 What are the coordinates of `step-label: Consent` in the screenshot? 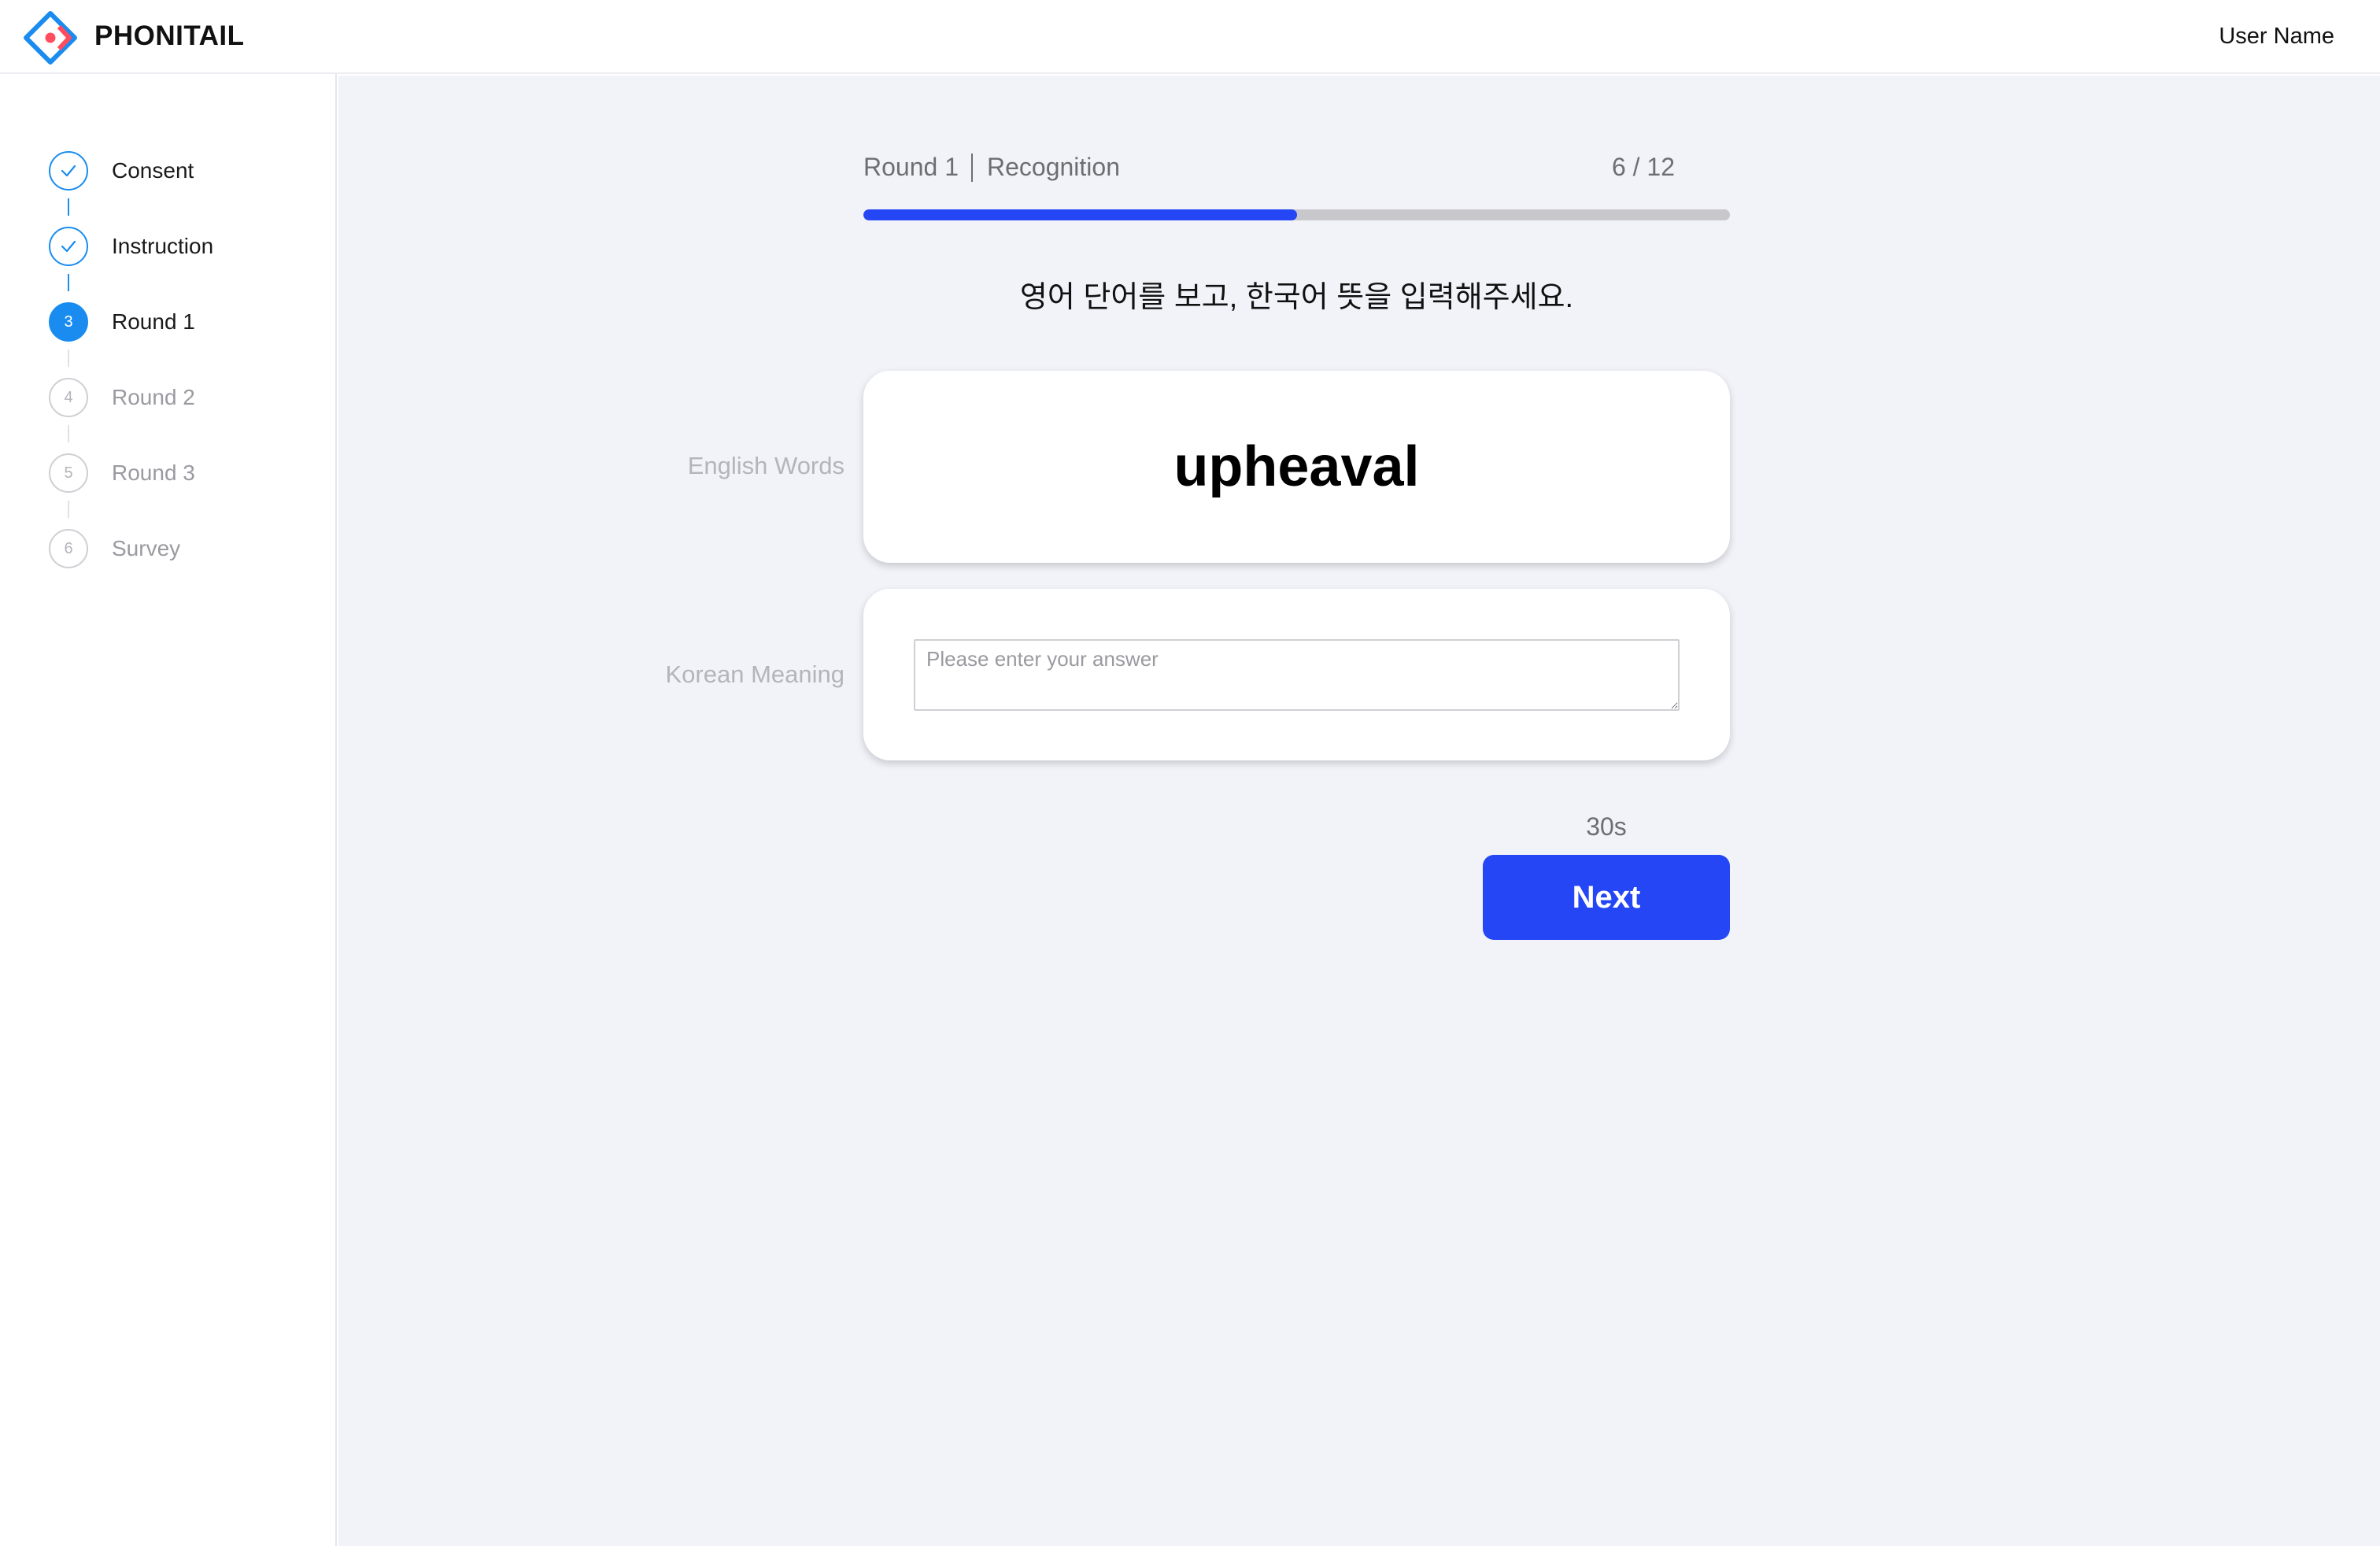 It's located at (153, 170).